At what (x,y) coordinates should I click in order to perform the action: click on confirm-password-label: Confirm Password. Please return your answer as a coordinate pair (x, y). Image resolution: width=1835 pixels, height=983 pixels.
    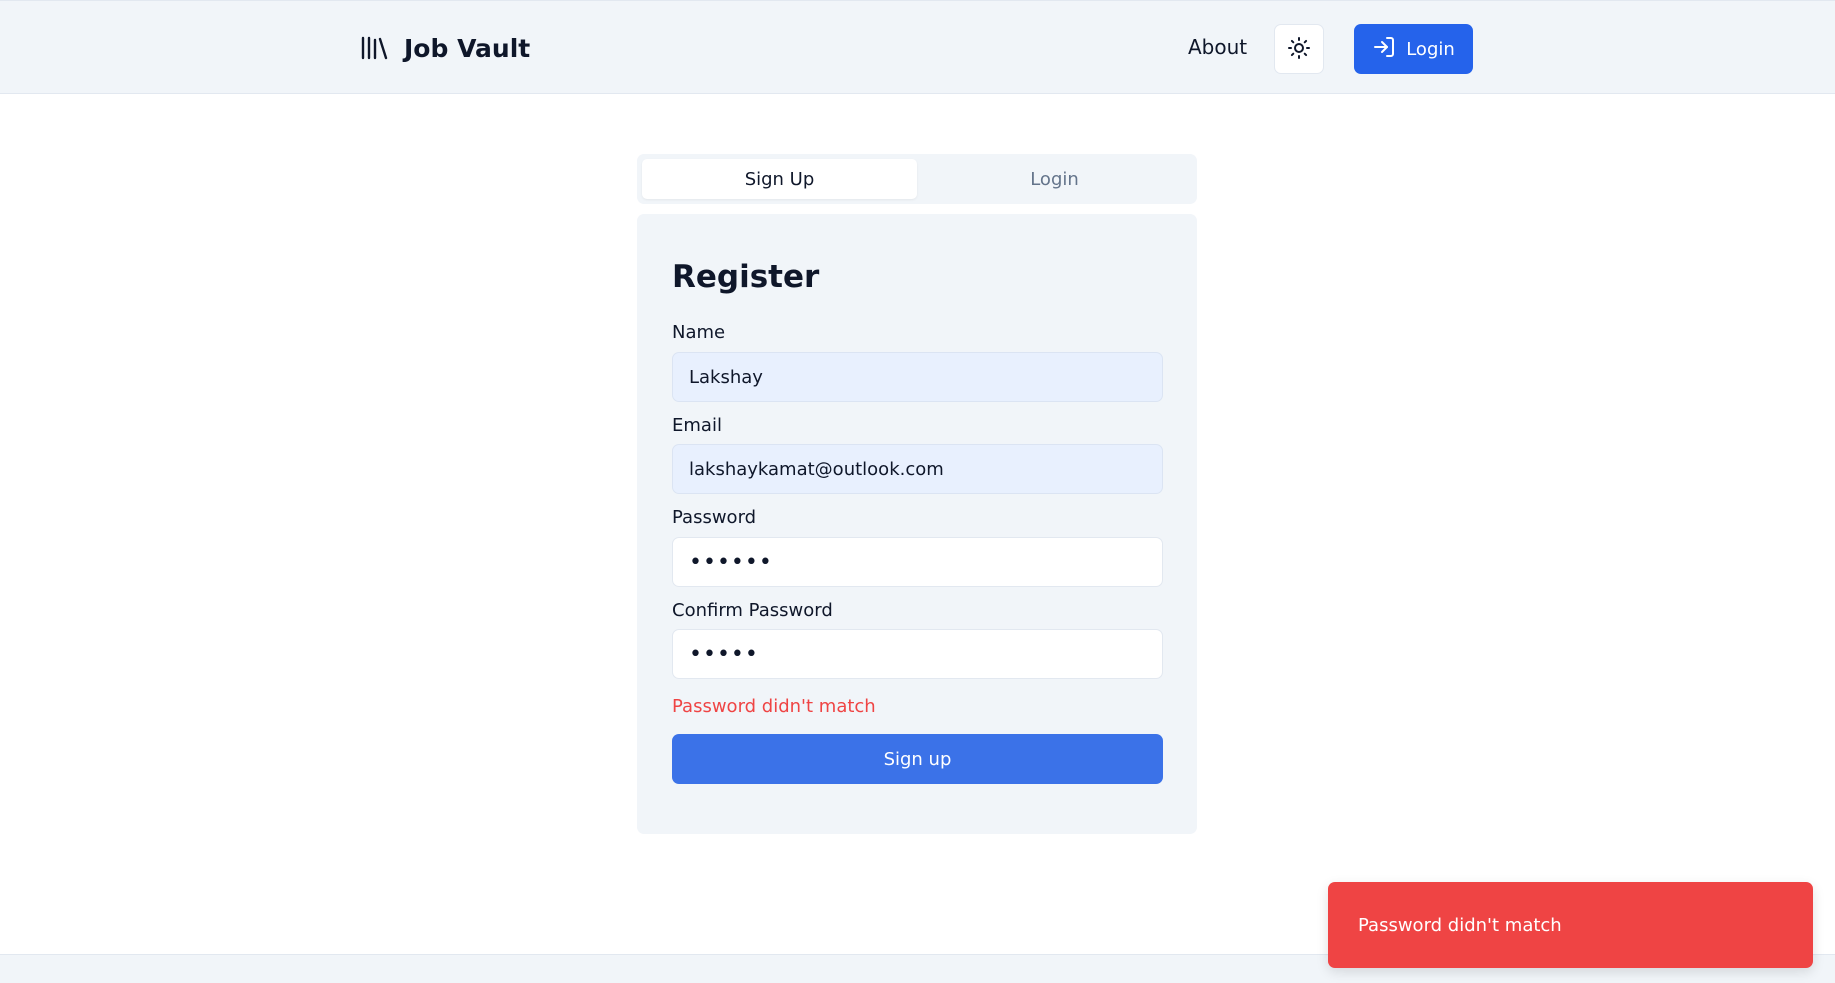
    Looking at the image, I should click on (752, 610).